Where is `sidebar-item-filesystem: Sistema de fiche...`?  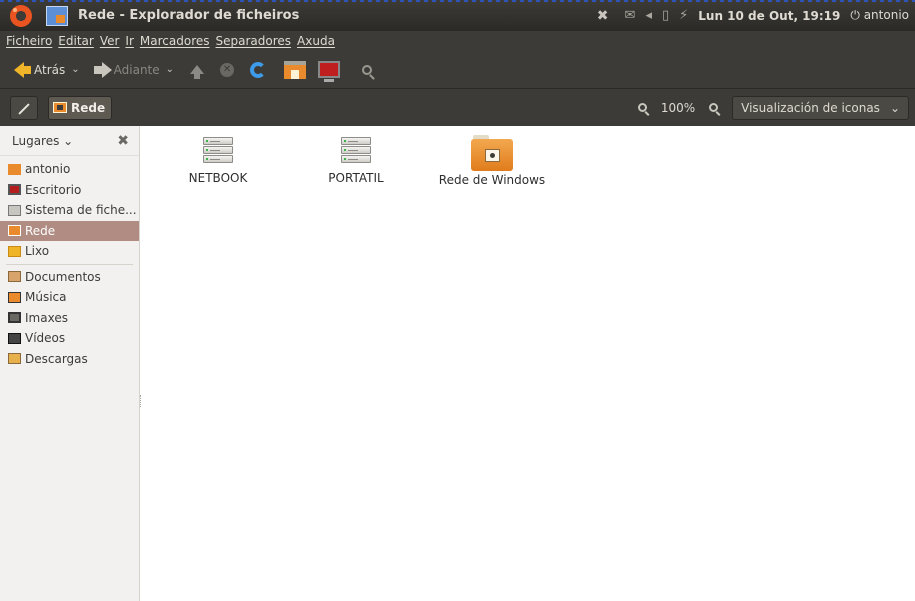
sidebar-item-filesystem: Sistema de fiche... is located at coordinates (69, 210).